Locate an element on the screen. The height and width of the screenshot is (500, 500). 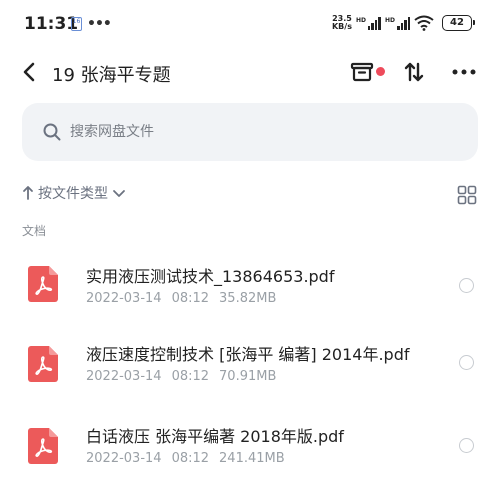
sort-up-arrow-icon is located at coordinates (28, 193).